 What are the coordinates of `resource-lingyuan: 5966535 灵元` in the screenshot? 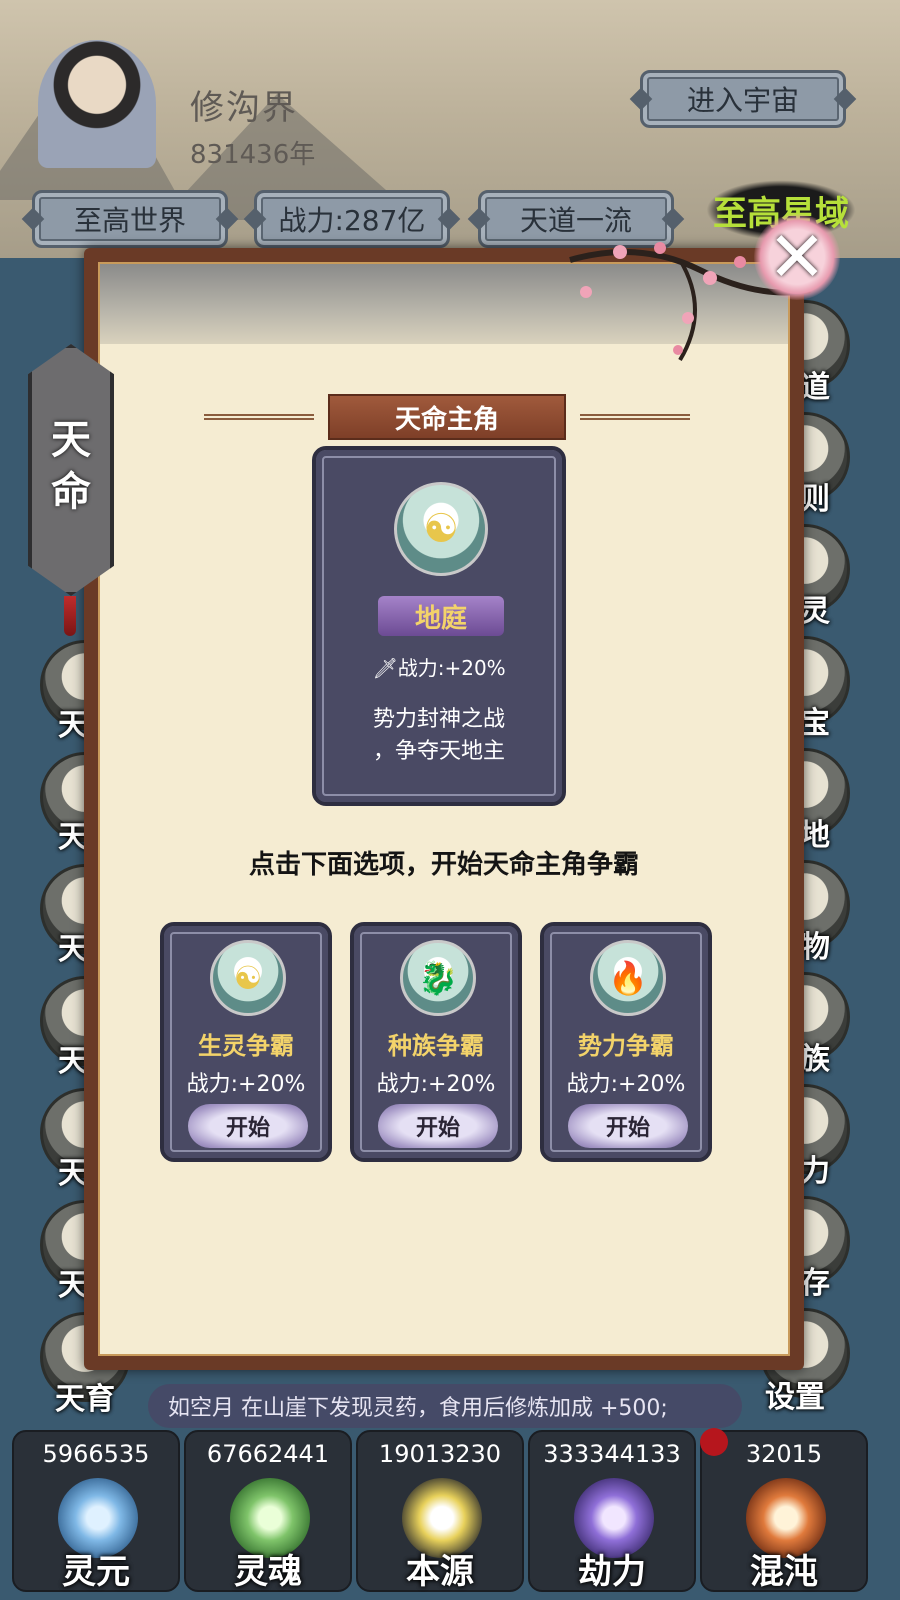 It's located at (96, 1511).